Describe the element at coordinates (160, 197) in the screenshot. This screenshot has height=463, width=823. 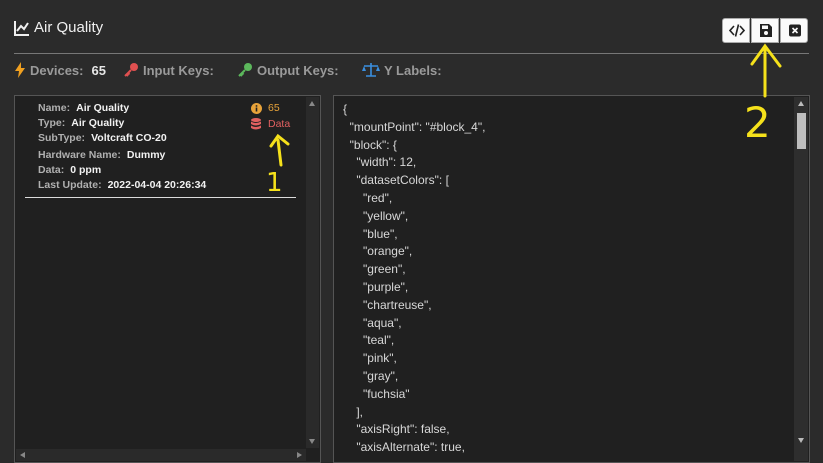
I see `device-divider` at that location.